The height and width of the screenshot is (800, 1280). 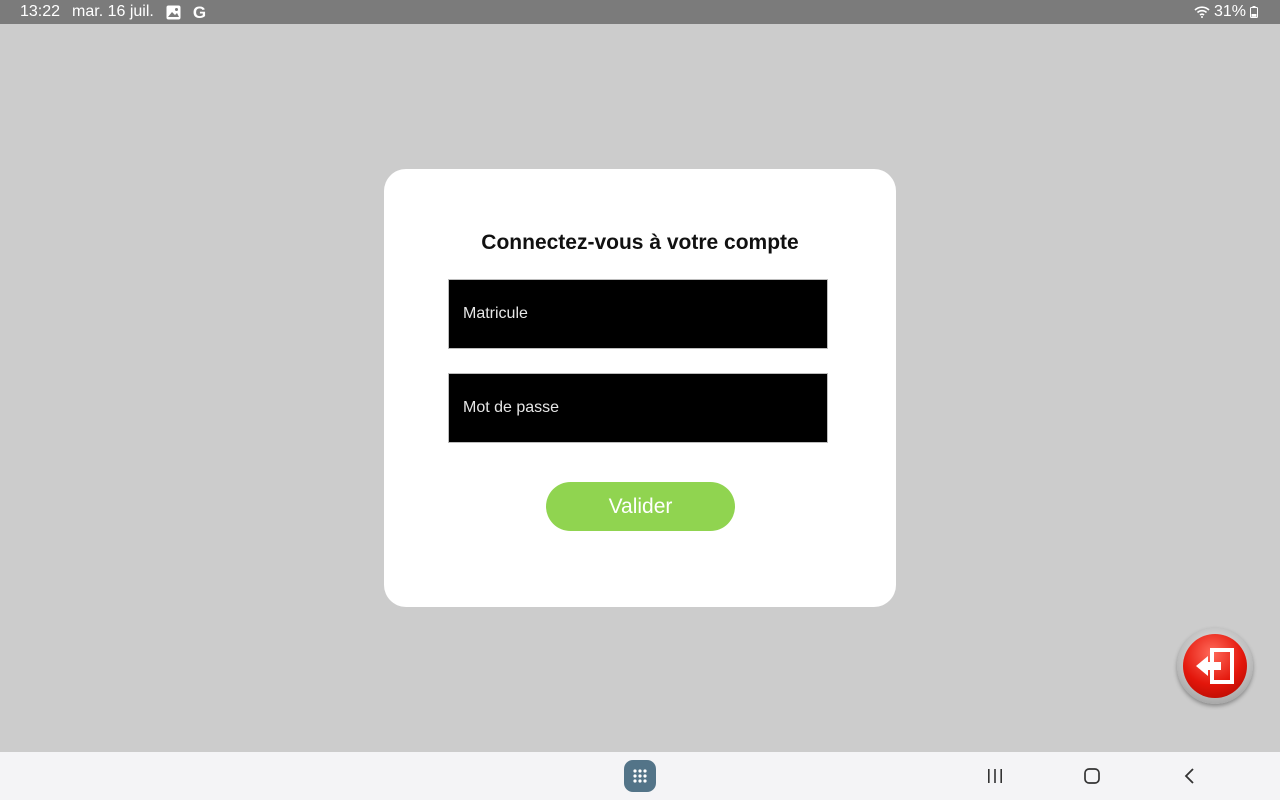 I want to click on password-field, so click(x=638, y=408).